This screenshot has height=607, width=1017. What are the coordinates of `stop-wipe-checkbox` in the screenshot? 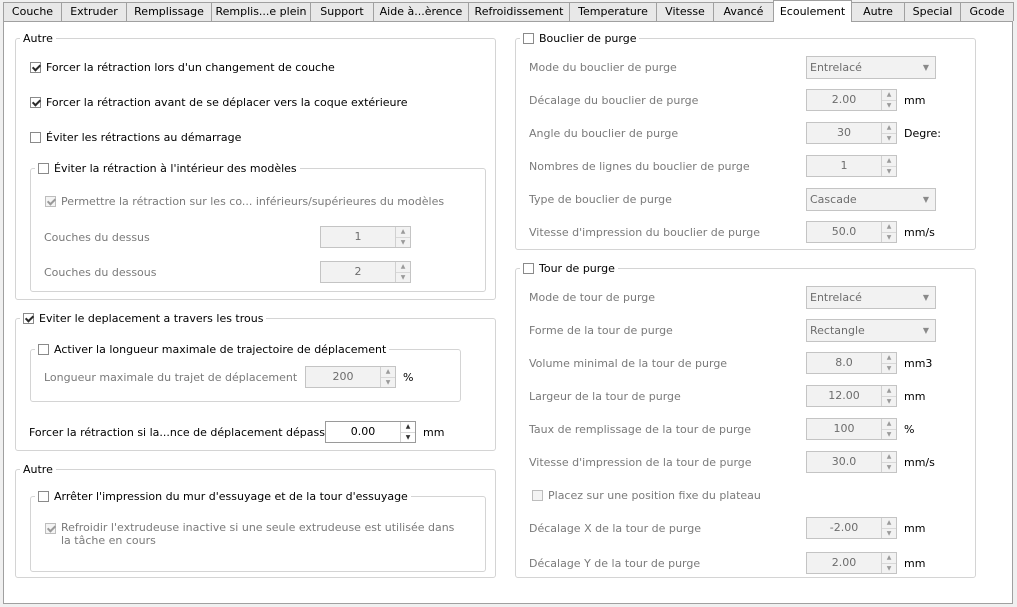 It's located at (43, 496).